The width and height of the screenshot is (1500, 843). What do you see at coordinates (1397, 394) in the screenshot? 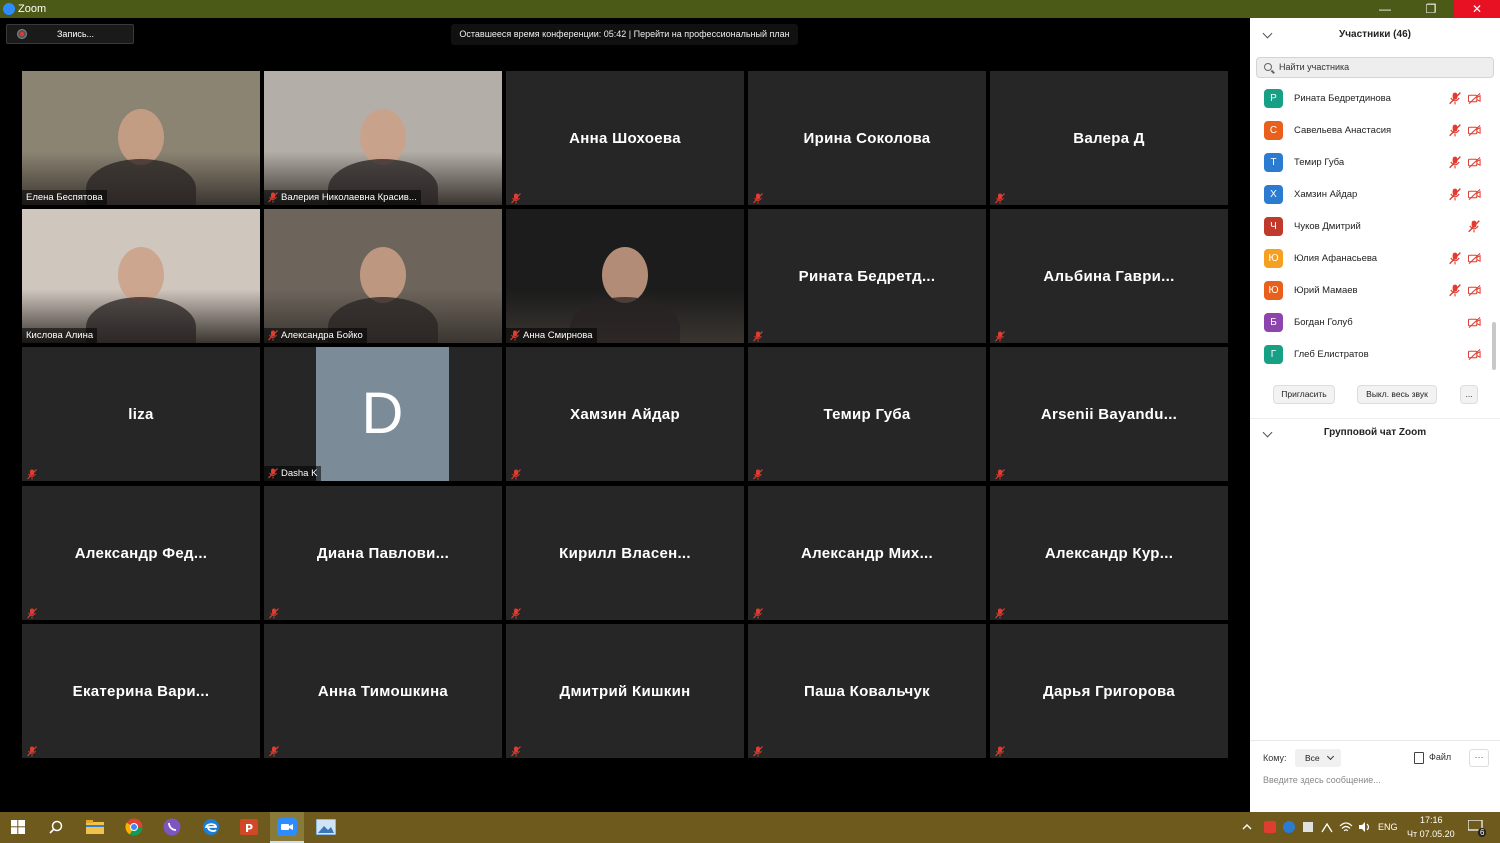
I see `mute-all-button: Выкл. весь звук` at bounding box center [1397, 394].